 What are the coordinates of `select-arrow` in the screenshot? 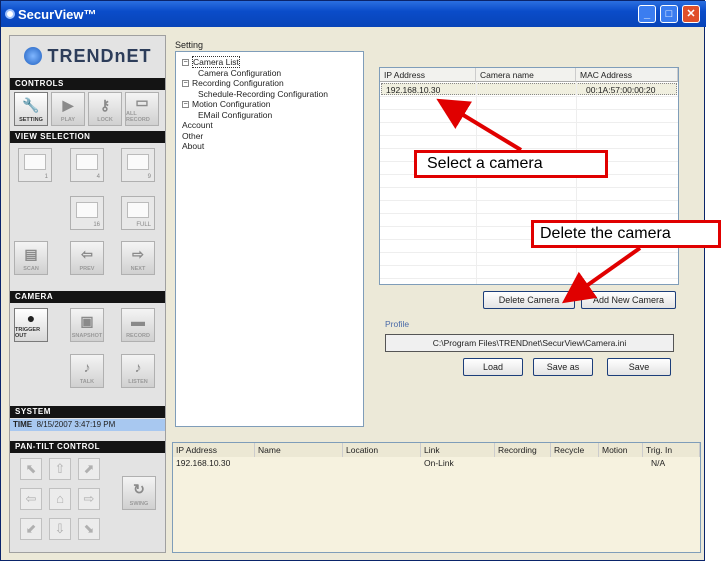 It's located at (479, 125).